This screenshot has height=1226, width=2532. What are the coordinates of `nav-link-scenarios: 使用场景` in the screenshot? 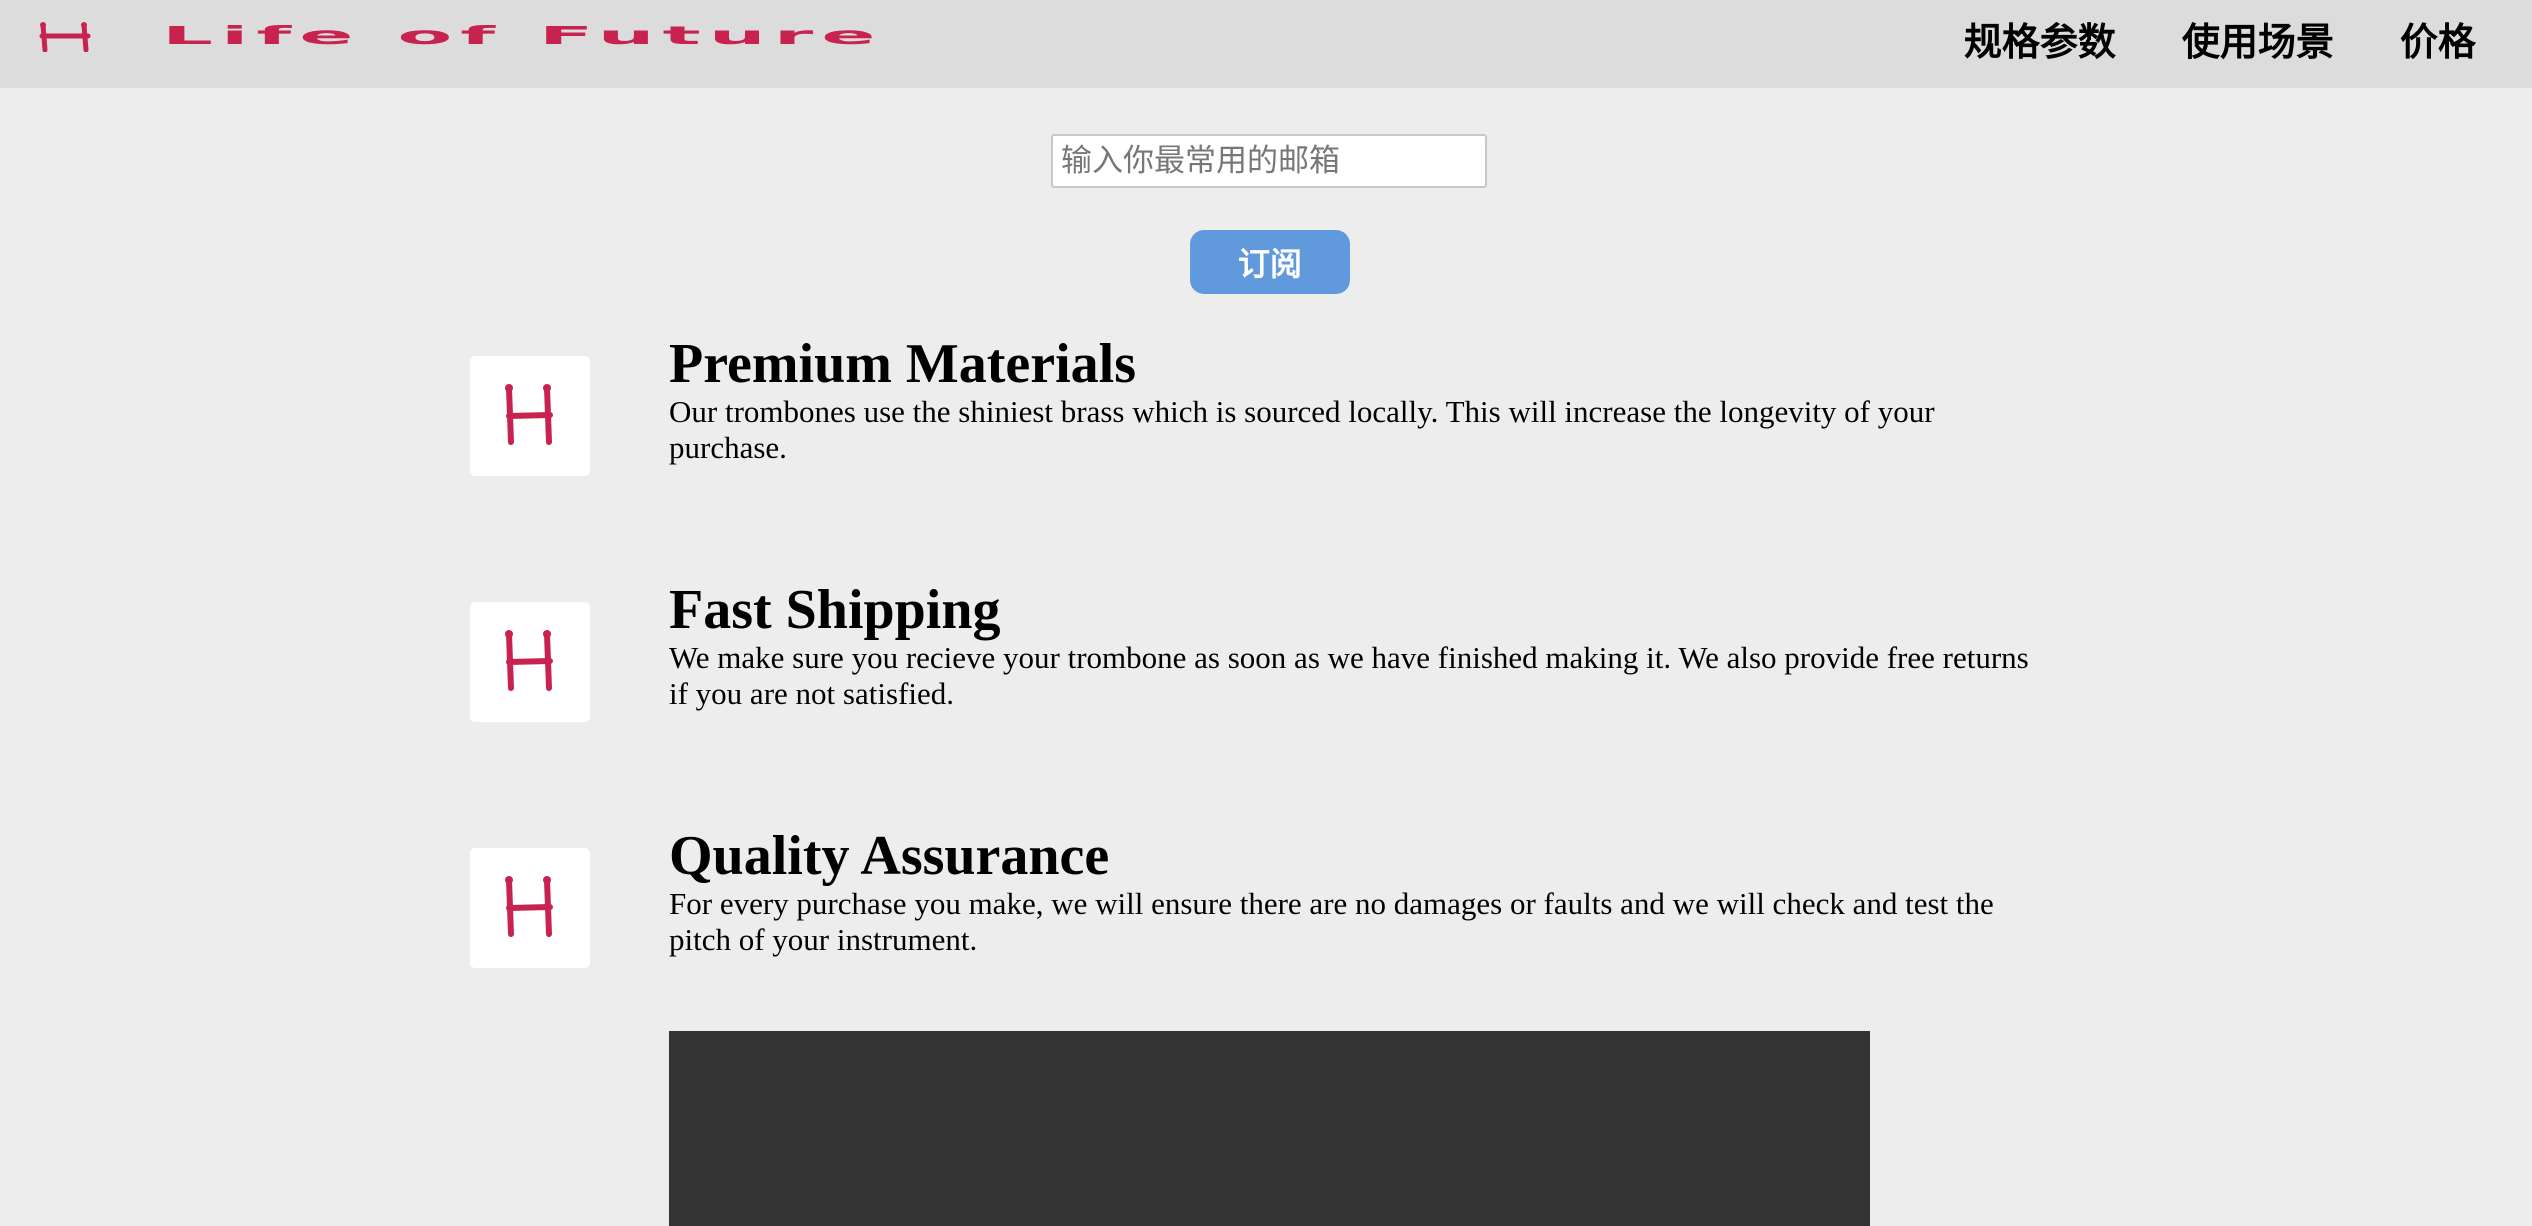 It's located at (2258, 38).